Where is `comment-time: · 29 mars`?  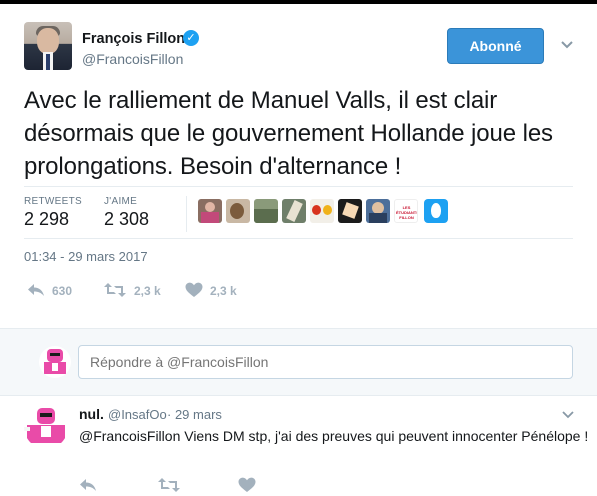
comment-time: · 29 mars is located at coordinates (194, 414).